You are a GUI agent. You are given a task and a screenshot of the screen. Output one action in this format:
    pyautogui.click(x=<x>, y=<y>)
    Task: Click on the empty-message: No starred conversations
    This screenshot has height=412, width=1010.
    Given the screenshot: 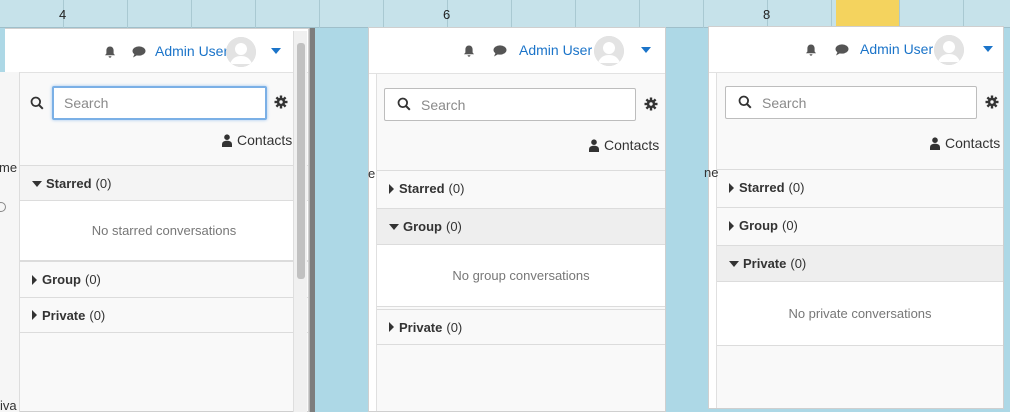 What is the action you would take?
    pyautogui.click(x=164, y=230)
    